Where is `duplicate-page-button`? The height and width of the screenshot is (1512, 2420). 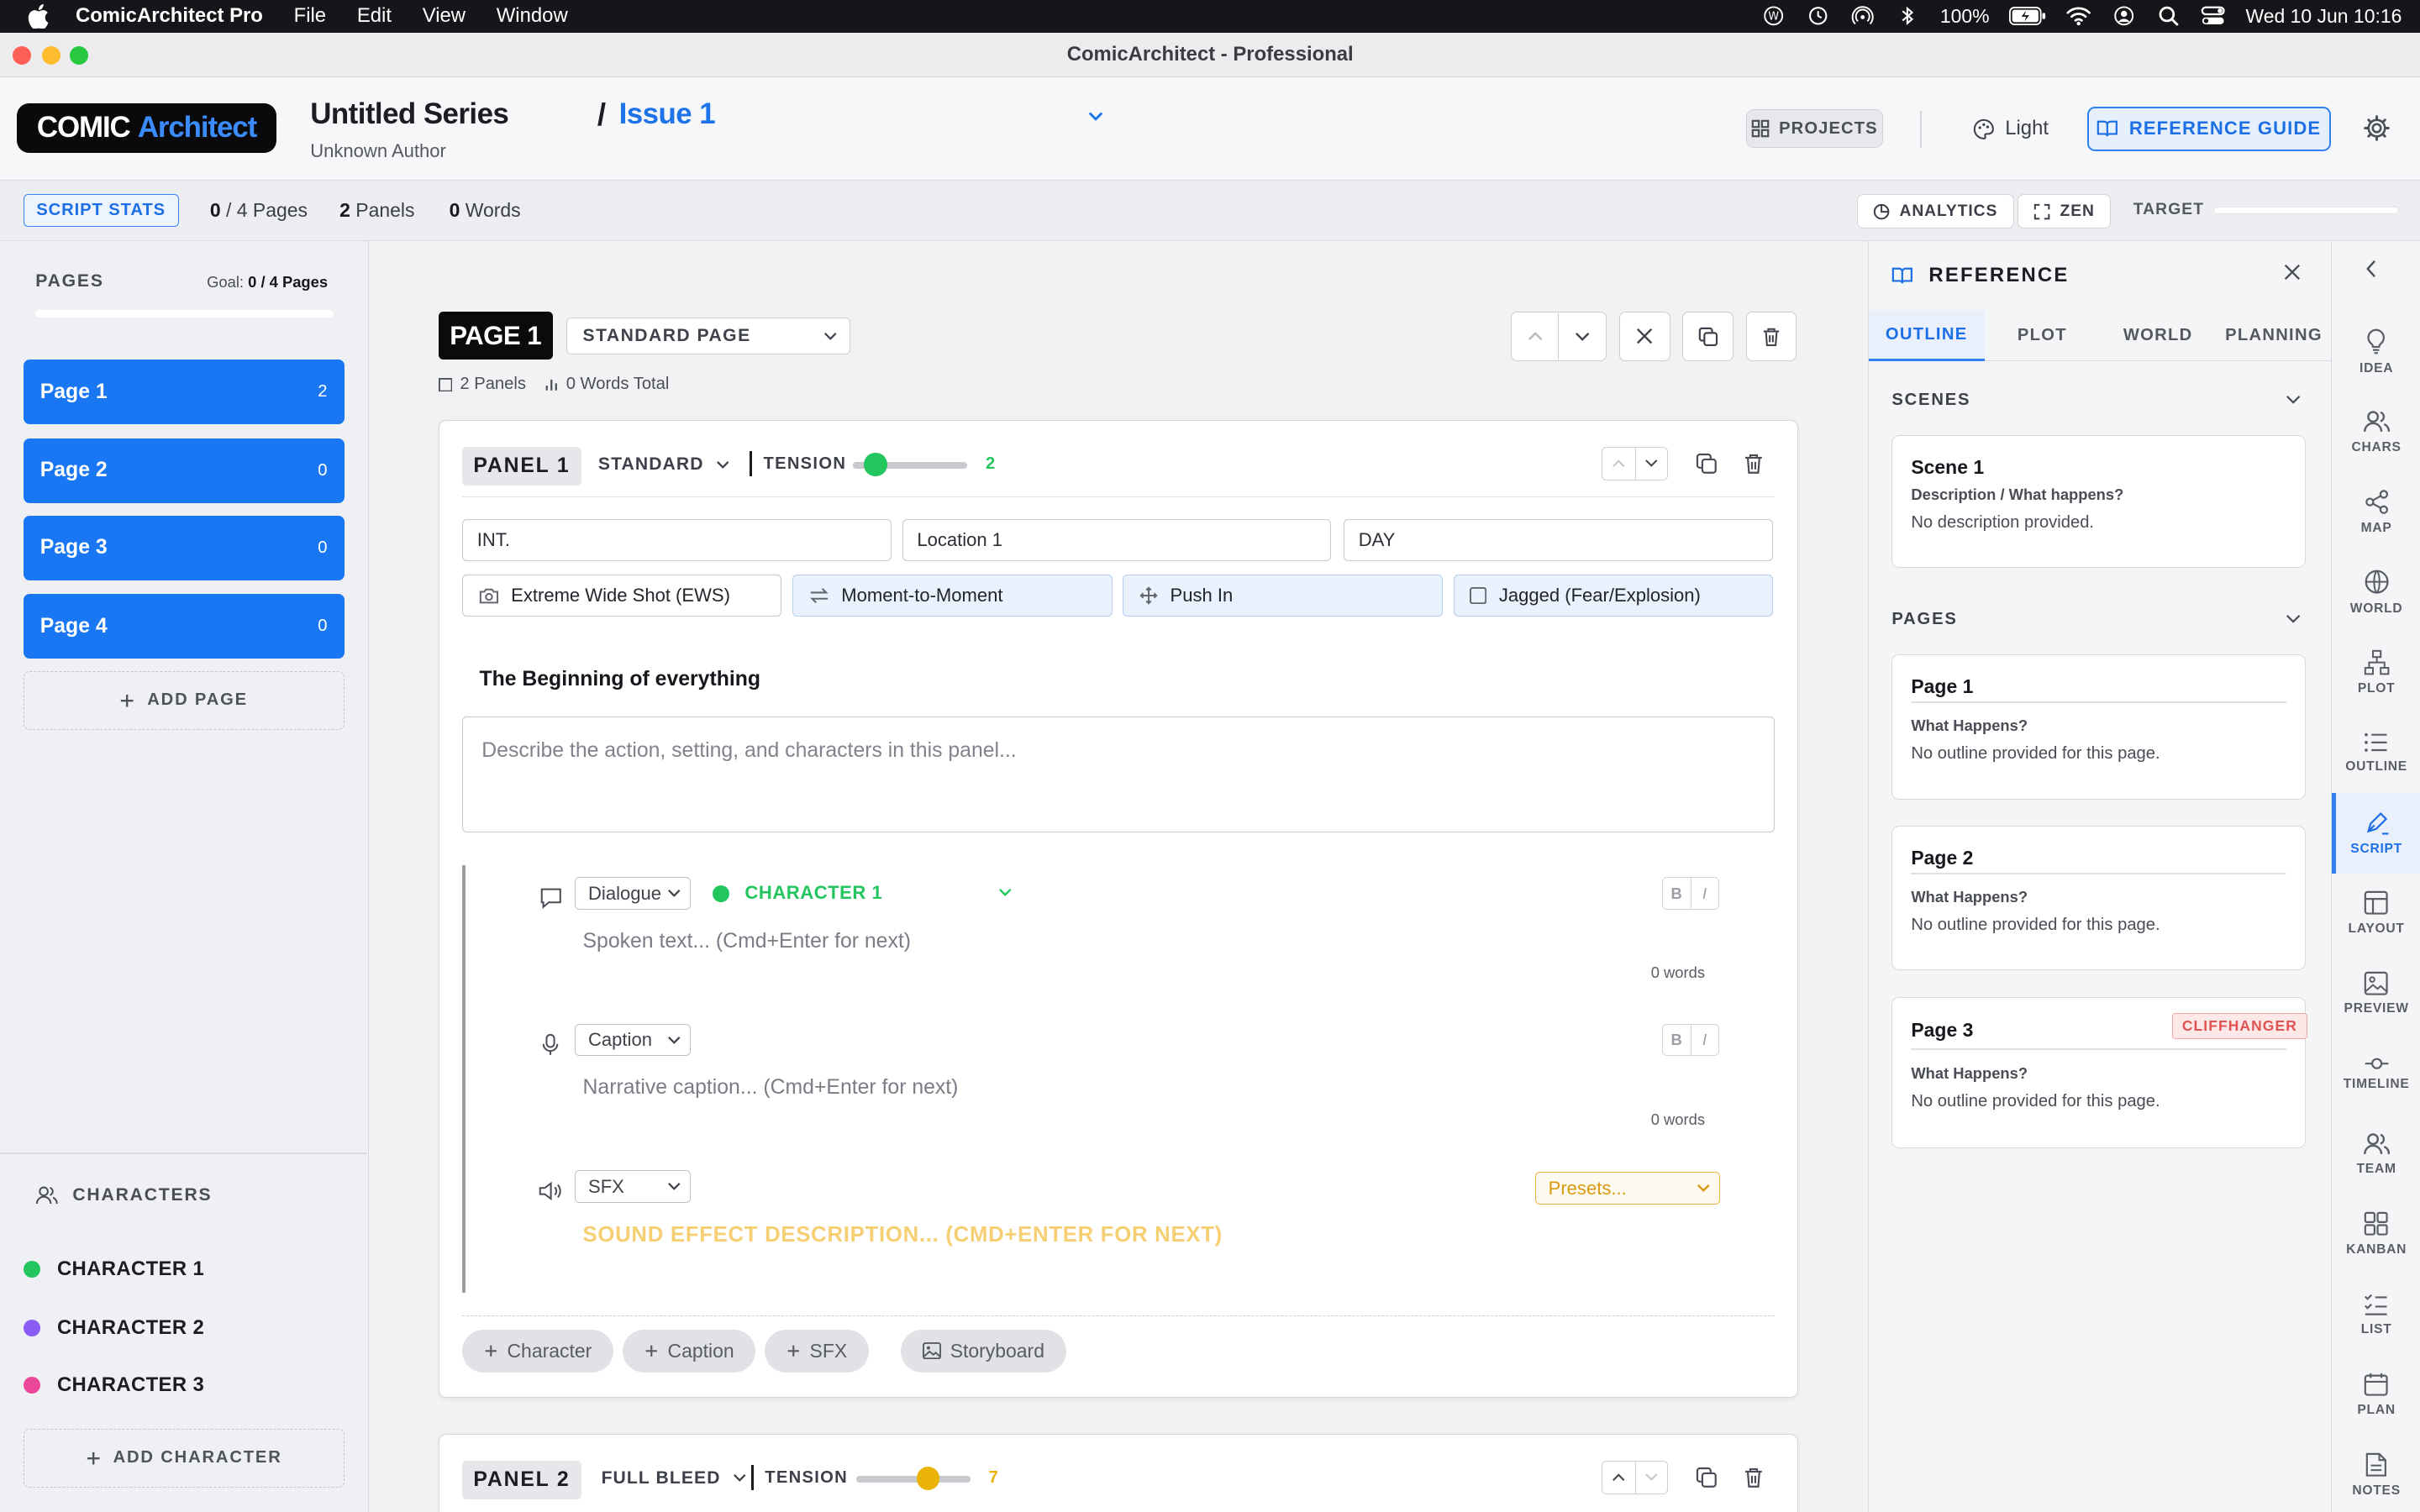 duplicate-page-button is located at coordinates (1708, 336).